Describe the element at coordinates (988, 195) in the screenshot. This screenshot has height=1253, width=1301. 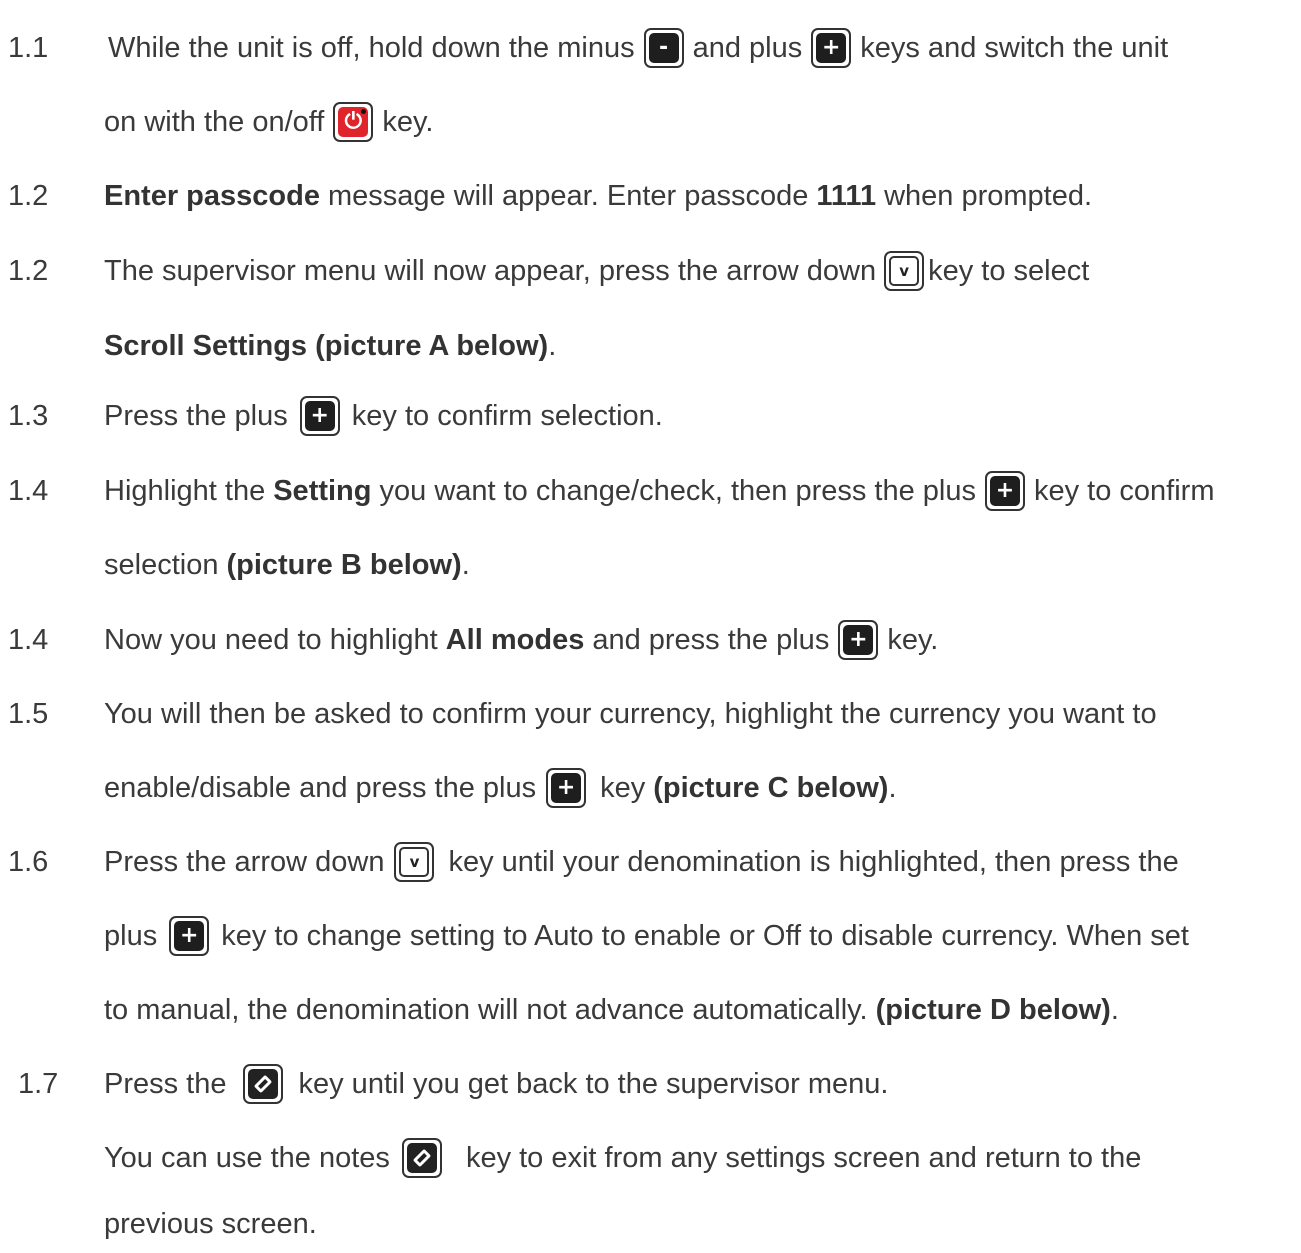
I see `step-text: when prompted.` at that location.